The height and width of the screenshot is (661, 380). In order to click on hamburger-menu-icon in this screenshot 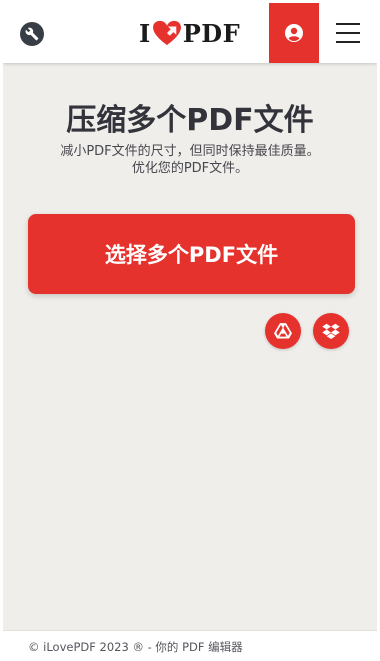, I will do `click(348, 33)`.